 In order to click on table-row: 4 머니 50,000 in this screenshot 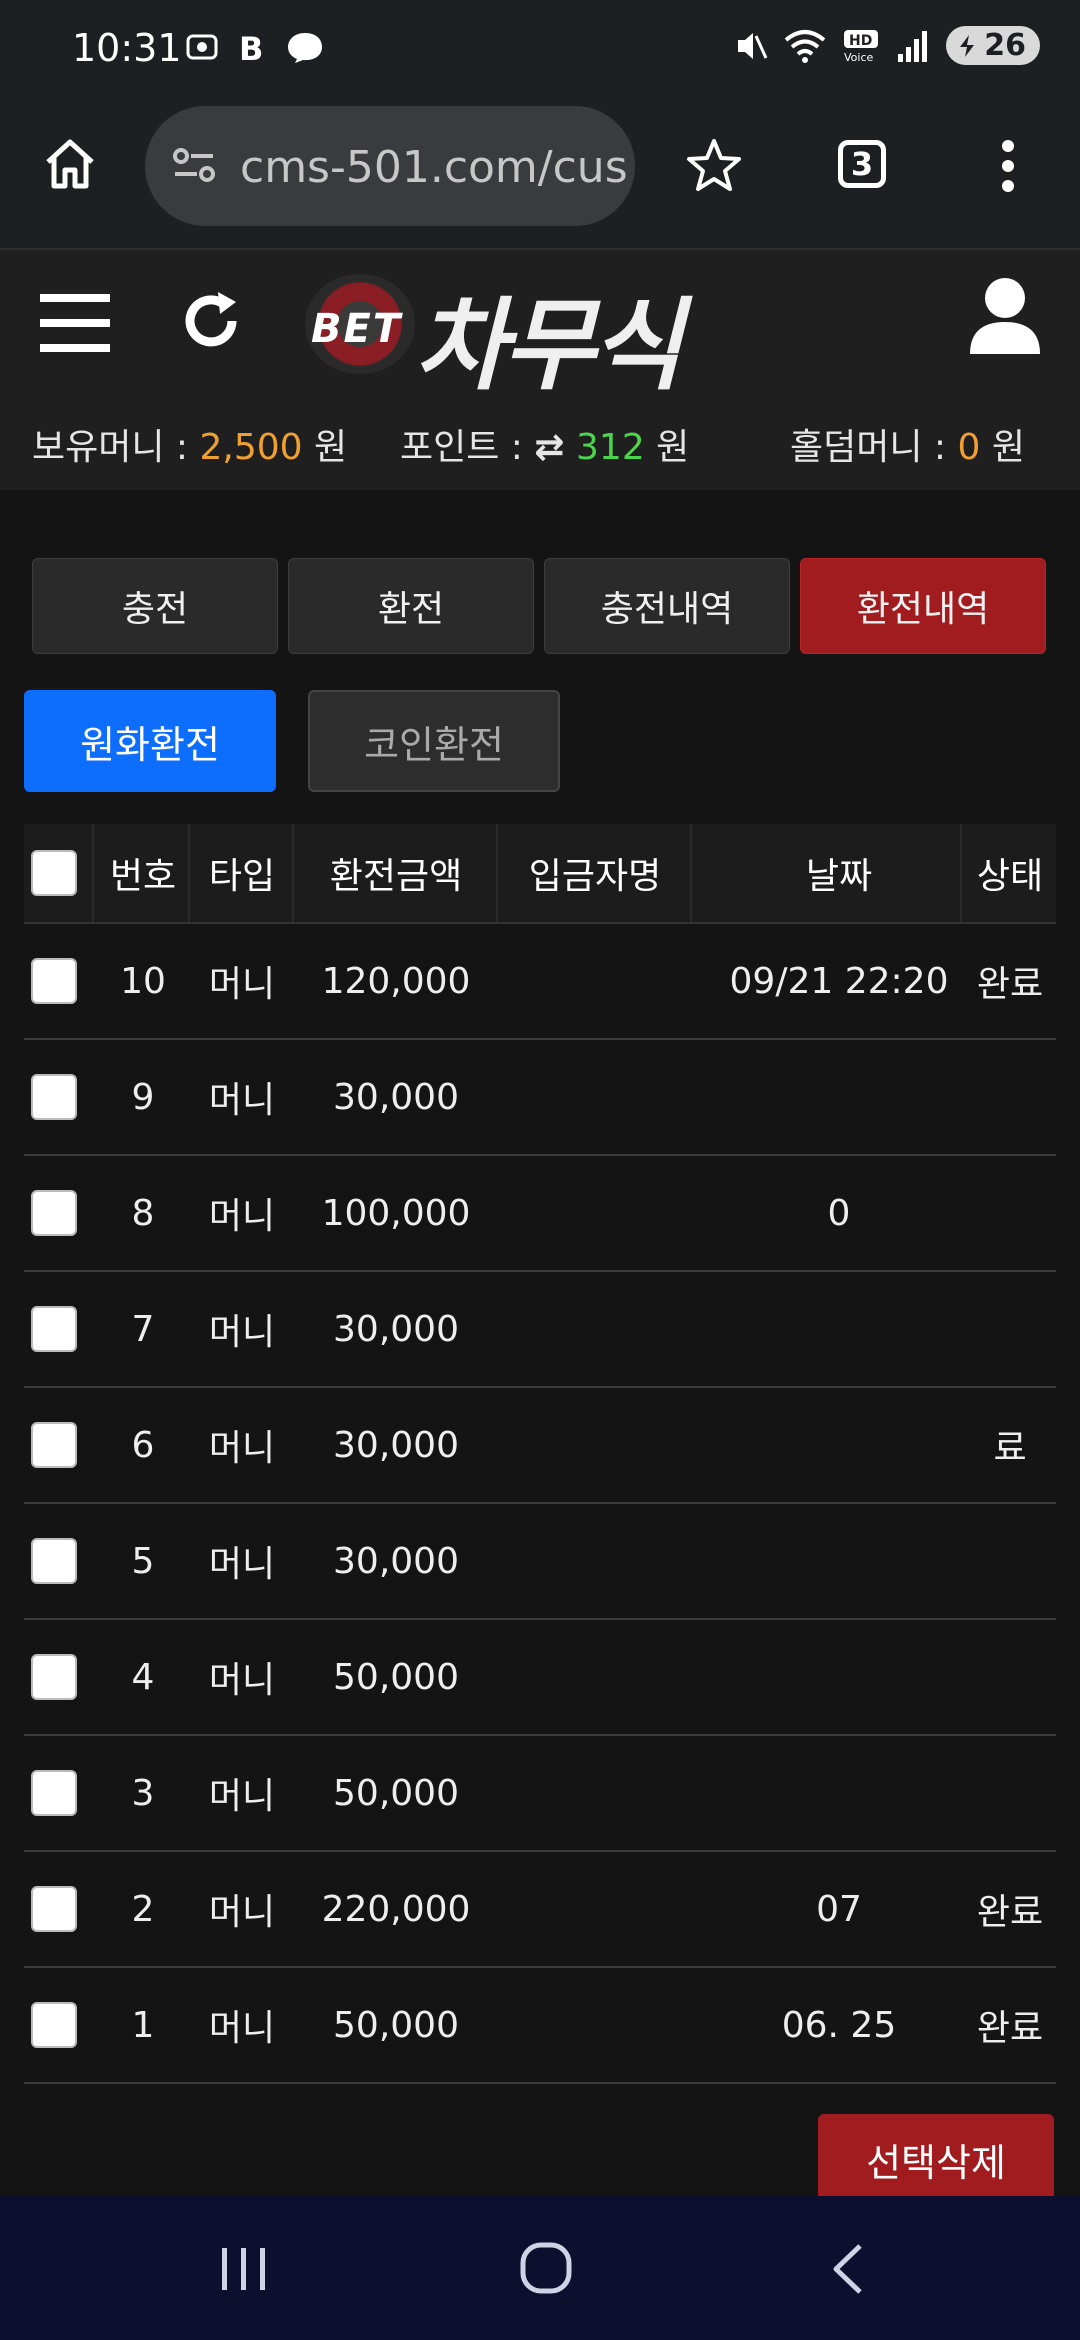, I will do `click(540, 1678)`.